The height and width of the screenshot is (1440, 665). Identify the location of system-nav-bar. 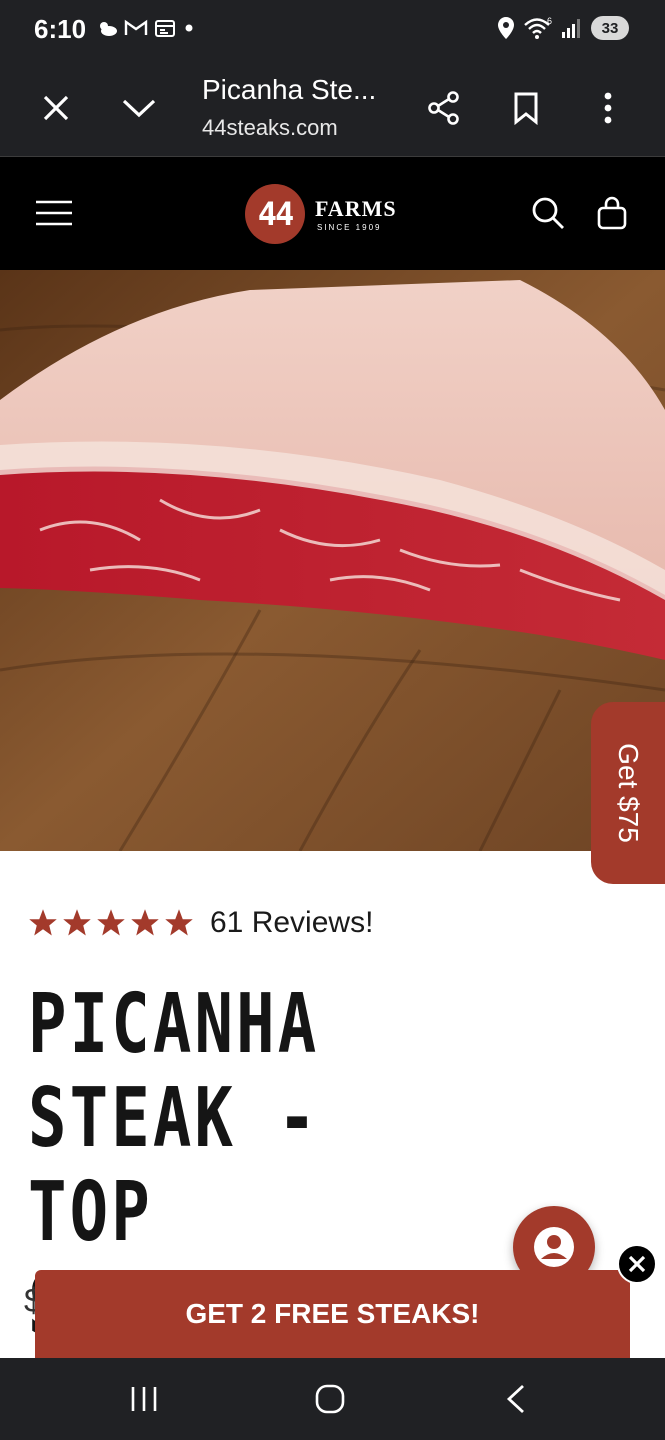
(332, 1399).